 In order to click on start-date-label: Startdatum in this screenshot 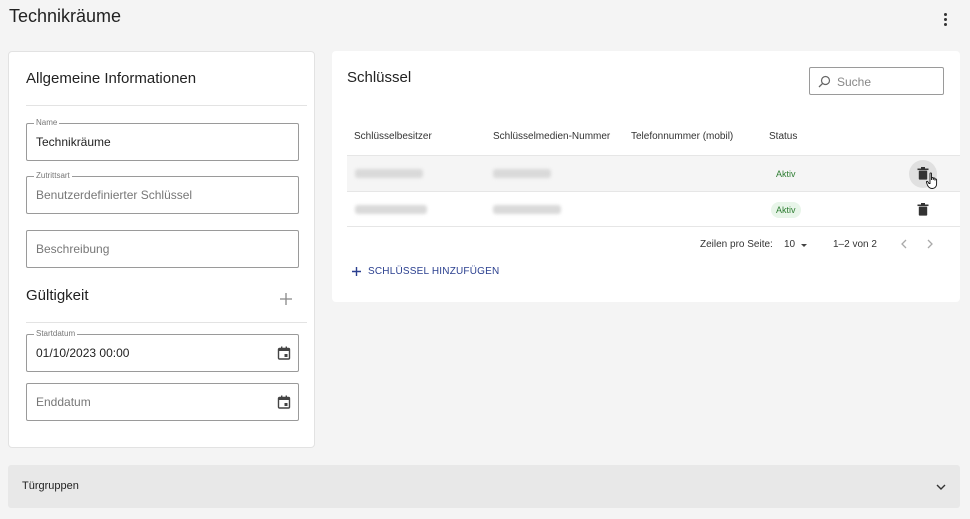, I will do `click(56, 334)`.